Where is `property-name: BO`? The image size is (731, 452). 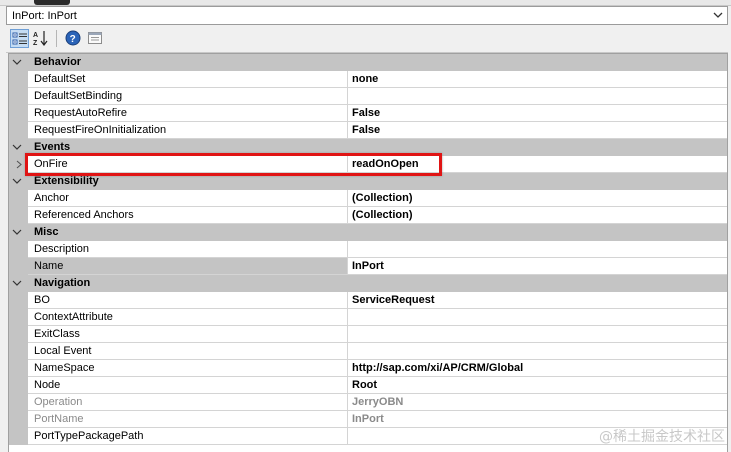 property-name: BO is located at coordinates (42, 300).